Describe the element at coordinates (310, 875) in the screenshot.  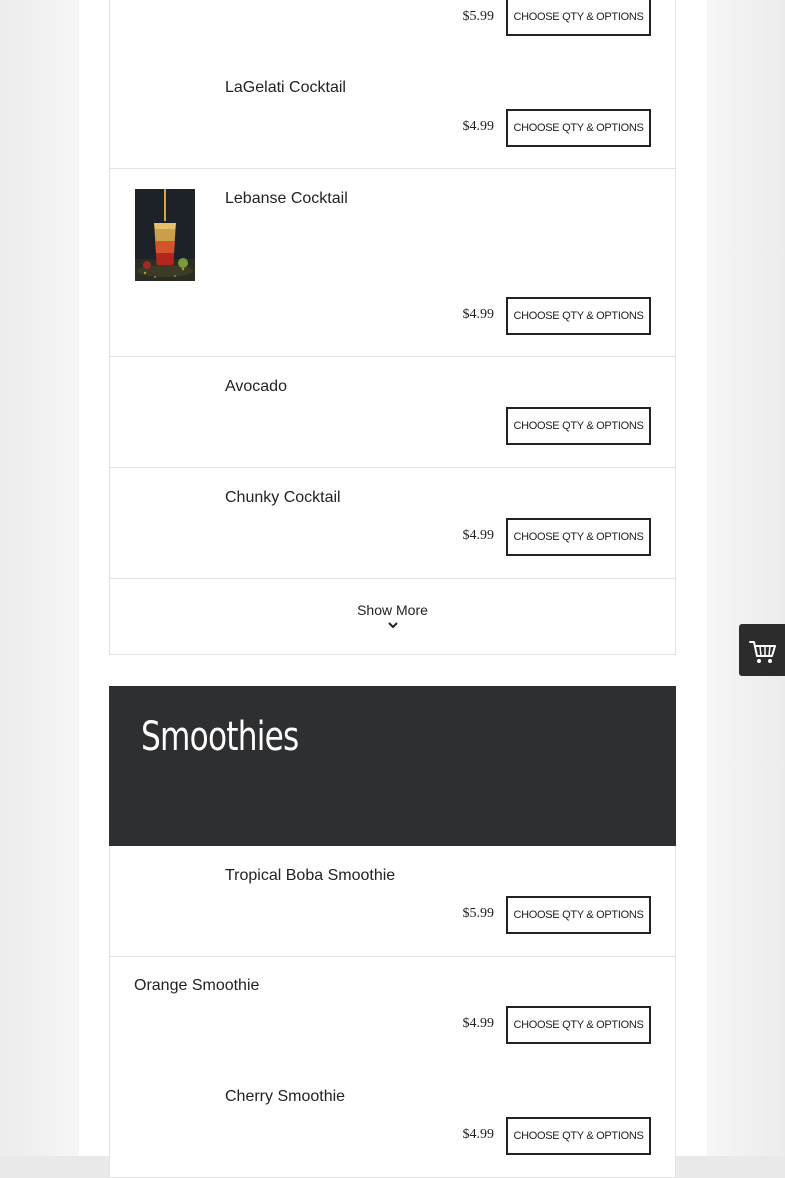
I see `item-name: Tropical Boba Smoothie` at that location.